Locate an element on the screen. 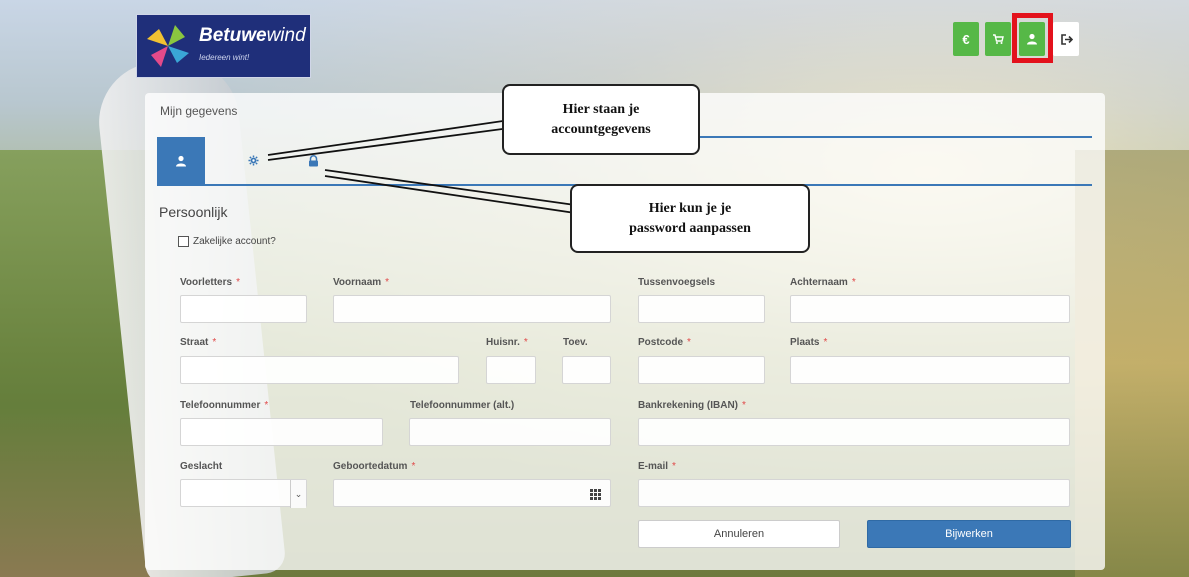  cancel-button: Annuleren is located at coordinates (739, 534).